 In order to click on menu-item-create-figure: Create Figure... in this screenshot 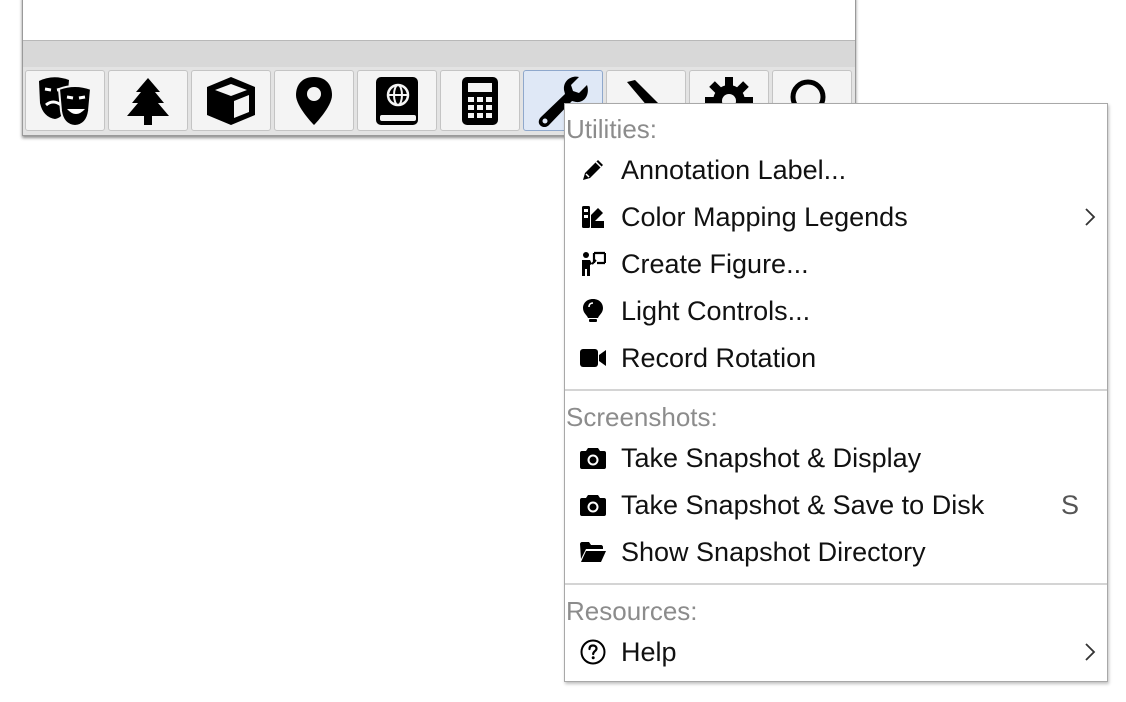, I will do `click(836, 264)`.